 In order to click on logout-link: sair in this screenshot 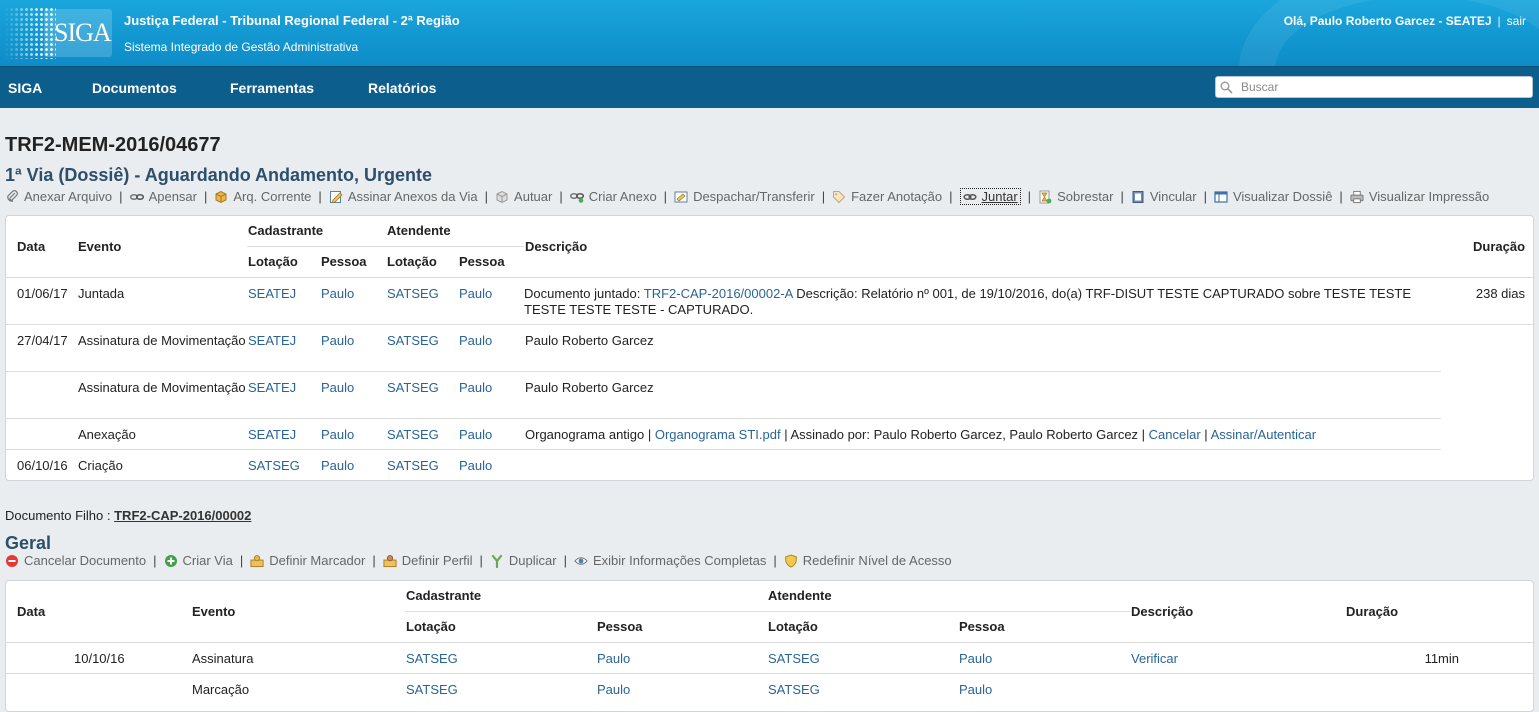, I will do `click(1516, 21)`.